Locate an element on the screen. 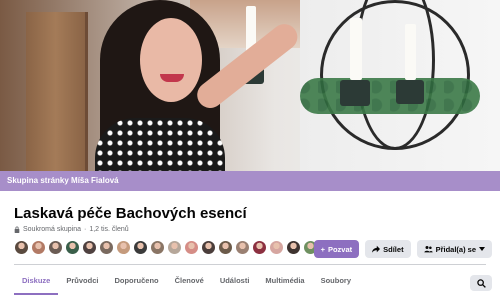 The height and width of the screenshot is (300, 500). search-icon is located at coordinates (481, 283).